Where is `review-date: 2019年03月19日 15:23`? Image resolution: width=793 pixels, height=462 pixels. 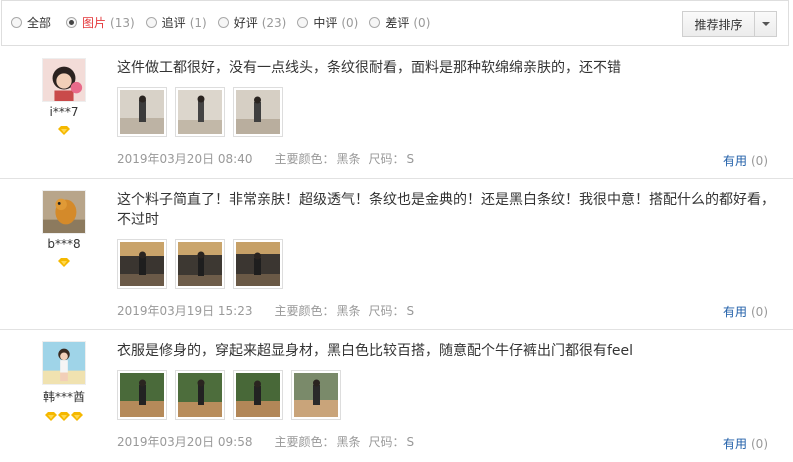
review-date: 2019年03月19日 15:23 is located at coordinates (185, 311).